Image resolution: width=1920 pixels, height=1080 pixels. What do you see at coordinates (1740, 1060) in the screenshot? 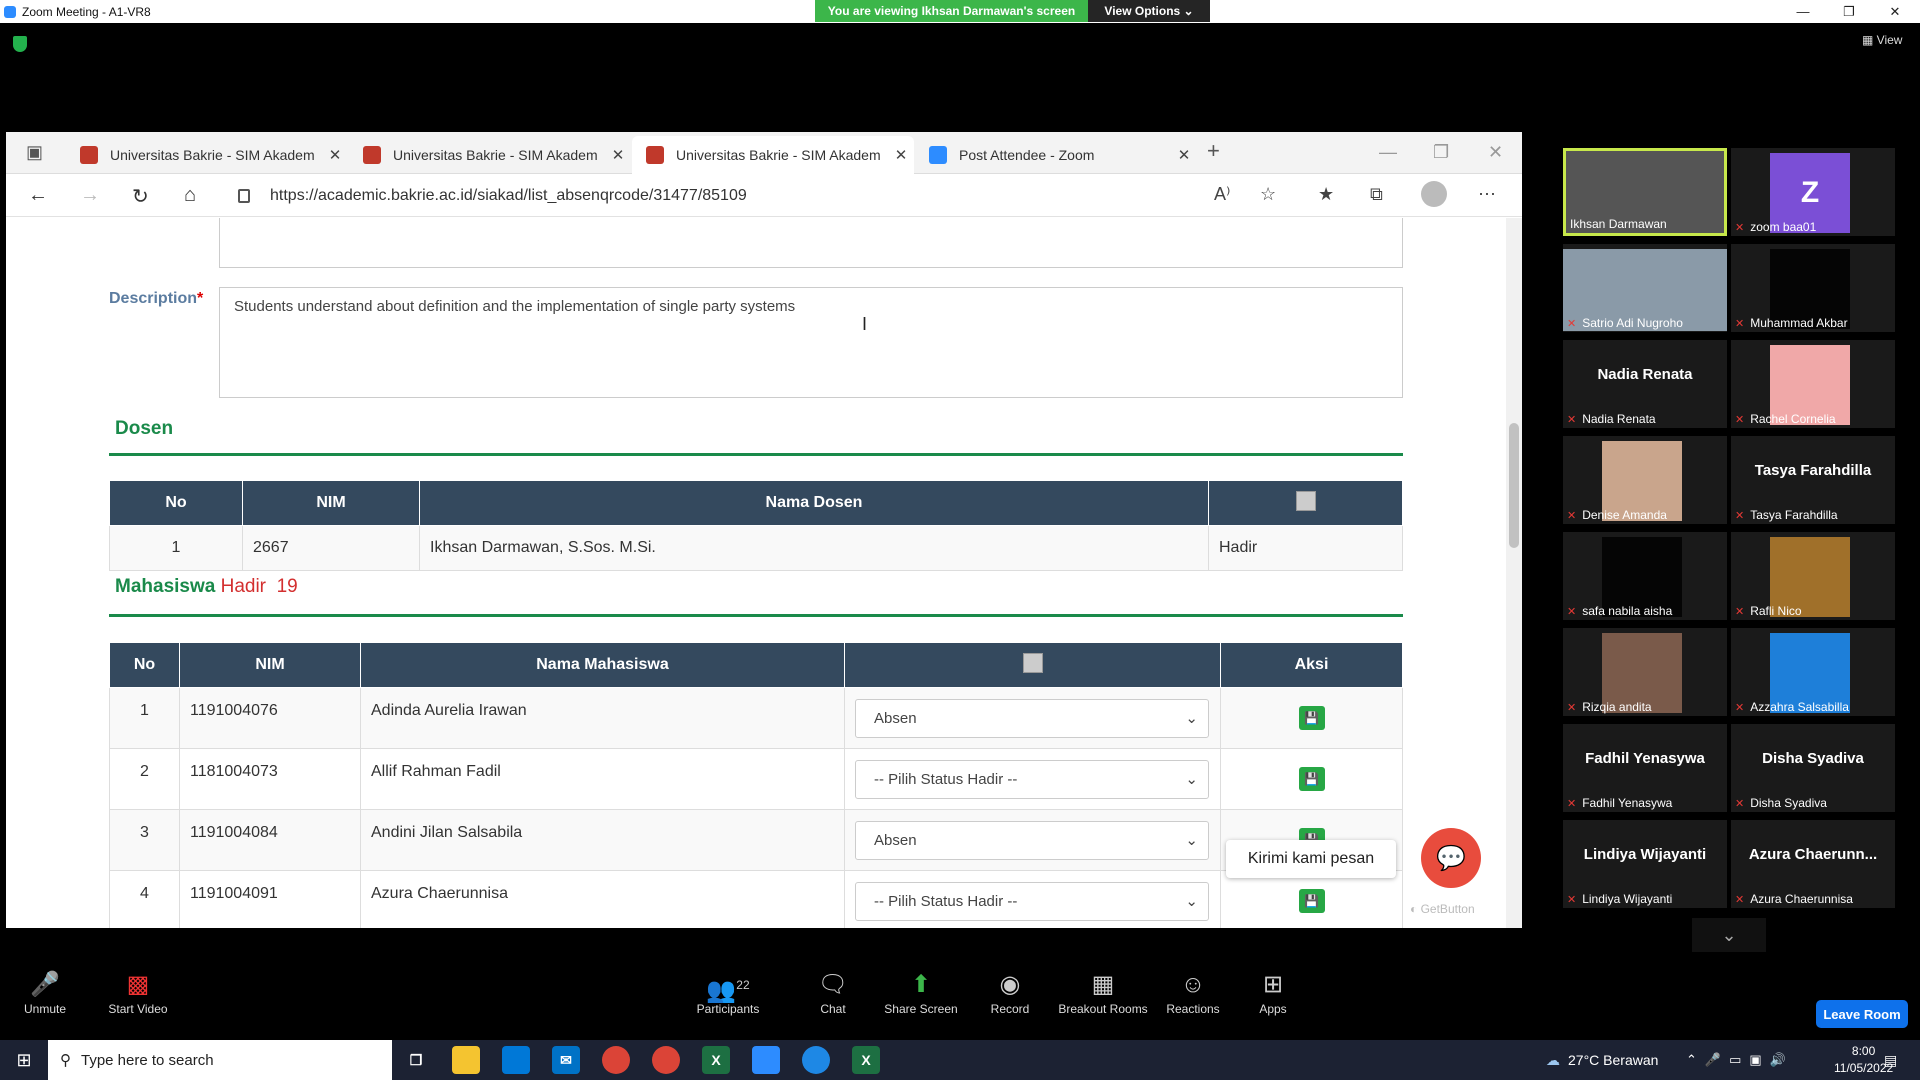
I see `system-tray-icons: ⌃🎤▭▣🔊` at bounding box center [1740, 1060].